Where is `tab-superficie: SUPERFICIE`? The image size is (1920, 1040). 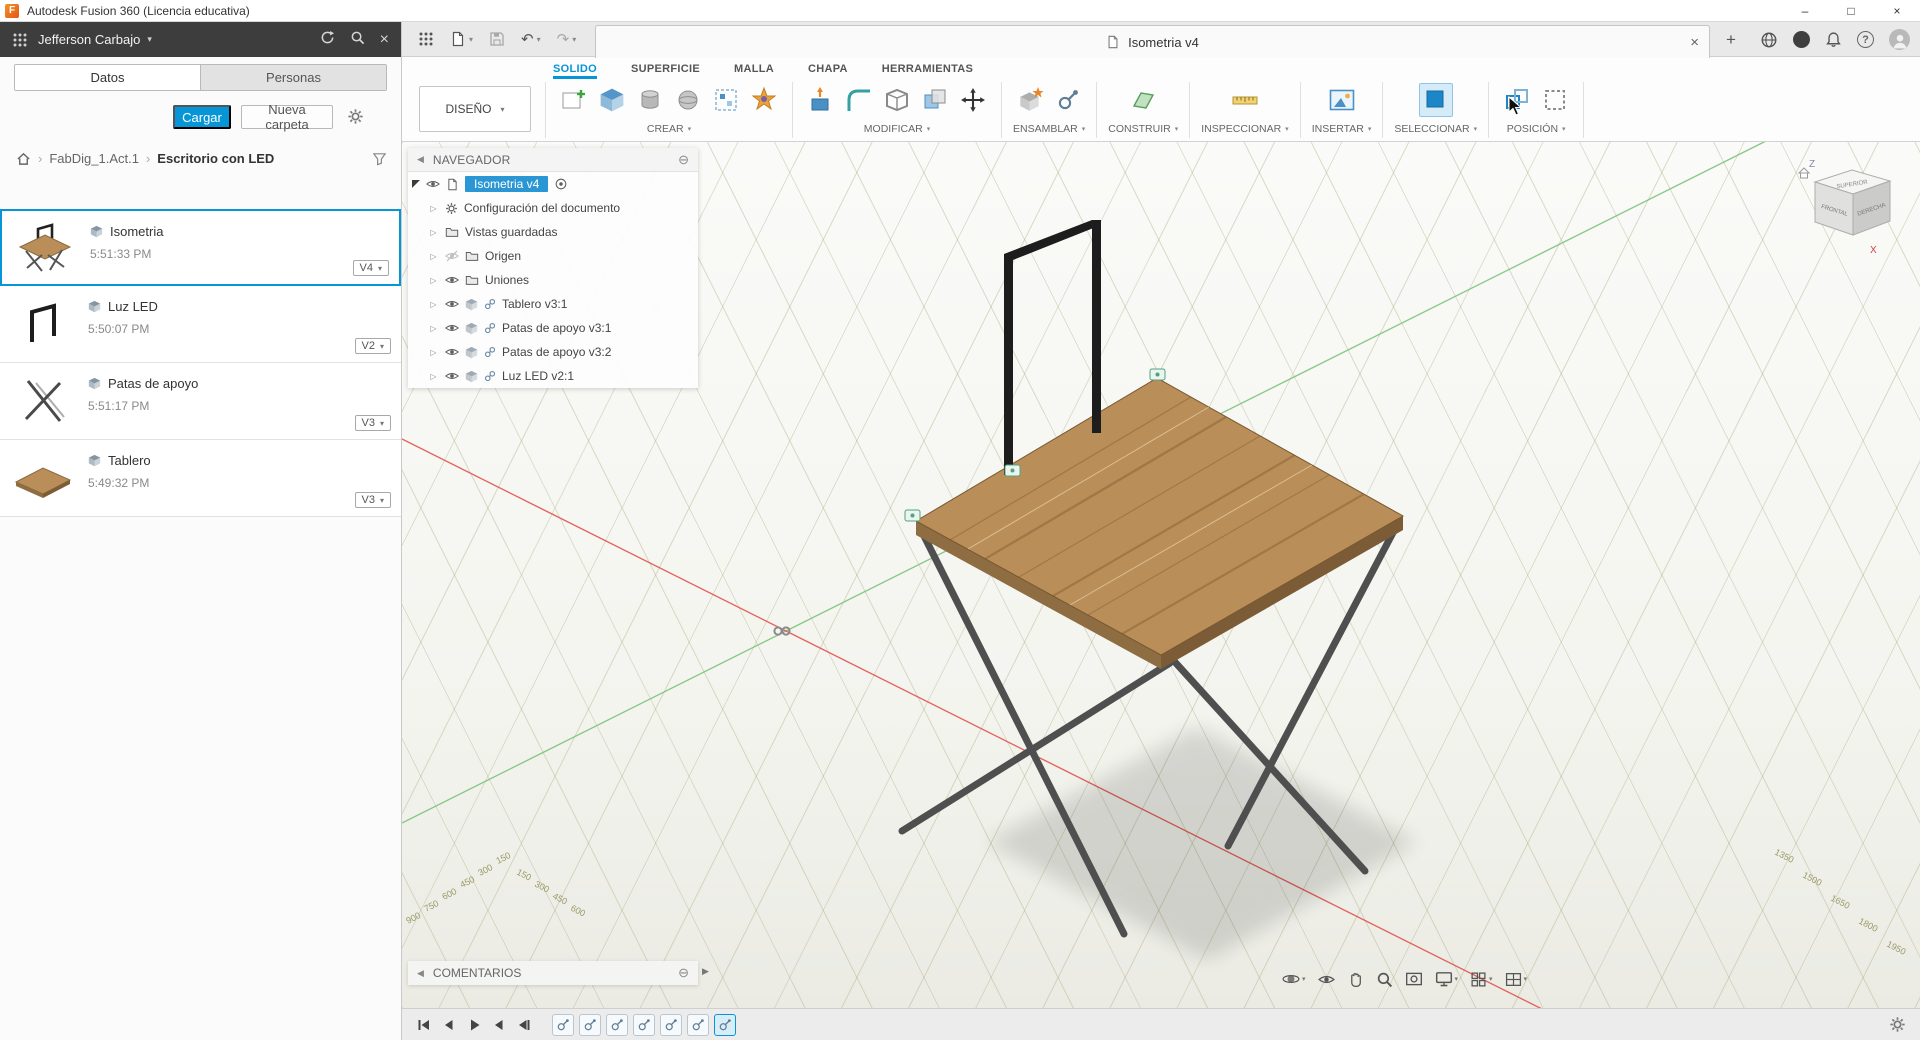
tab-superficie: SUPERFICIE is located at coordinates (665, 71).